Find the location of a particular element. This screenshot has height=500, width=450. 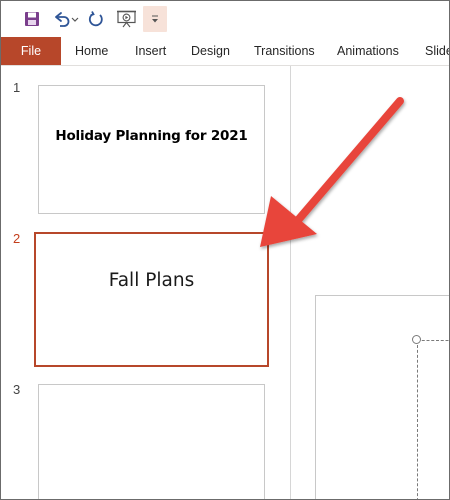

undo-icon is located at coordinates (67, 19).